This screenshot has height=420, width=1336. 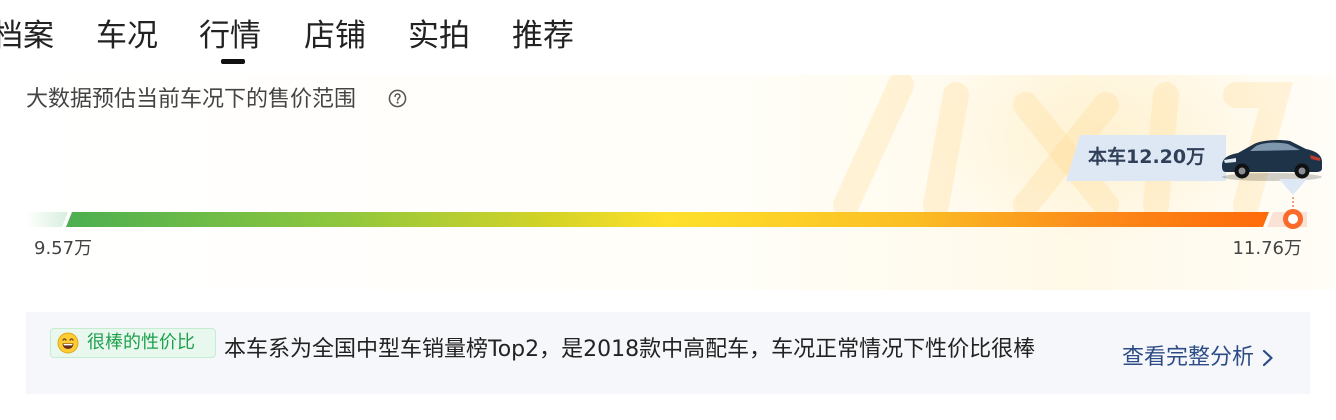 I want to click on analysis-summary: 本车系为全国中型车销量榜Top2，是2018款中高配车，车况正常情况下性价比很棒, so click(x=630, y=349).